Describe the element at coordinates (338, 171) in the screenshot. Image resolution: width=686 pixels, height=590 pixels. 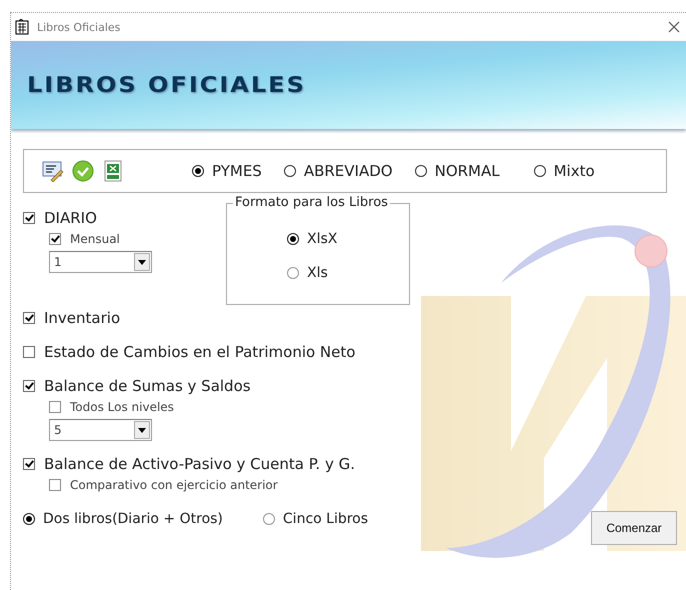
I see `report-type-radio: ABREVIADO` at that location.